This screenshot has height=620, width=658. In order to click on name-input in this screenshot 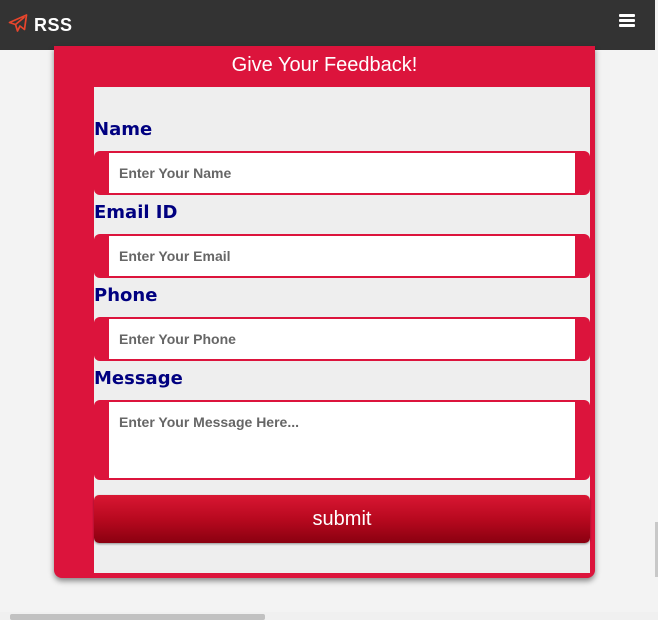, I will do `click(342, 173)`.